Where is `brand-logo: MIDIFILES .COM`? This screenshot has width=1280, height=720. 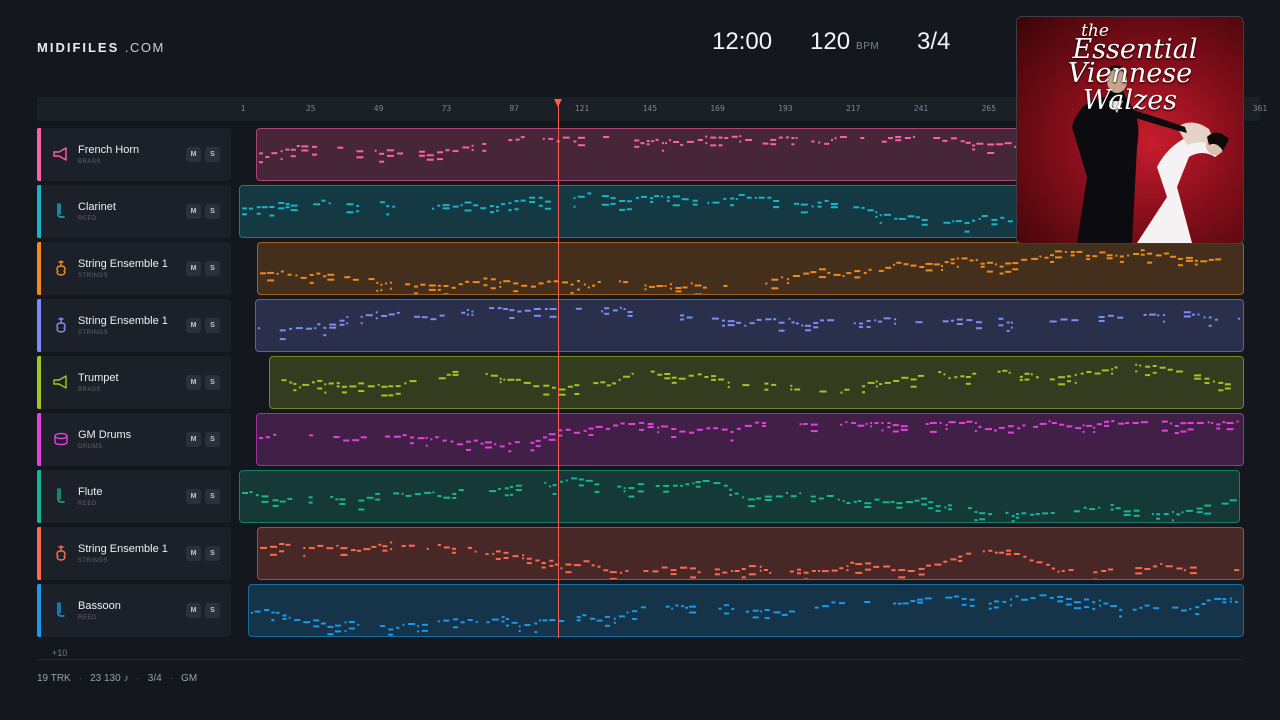
brand-logo: MIDIFILES .COM is located at coordinates (101, 47).